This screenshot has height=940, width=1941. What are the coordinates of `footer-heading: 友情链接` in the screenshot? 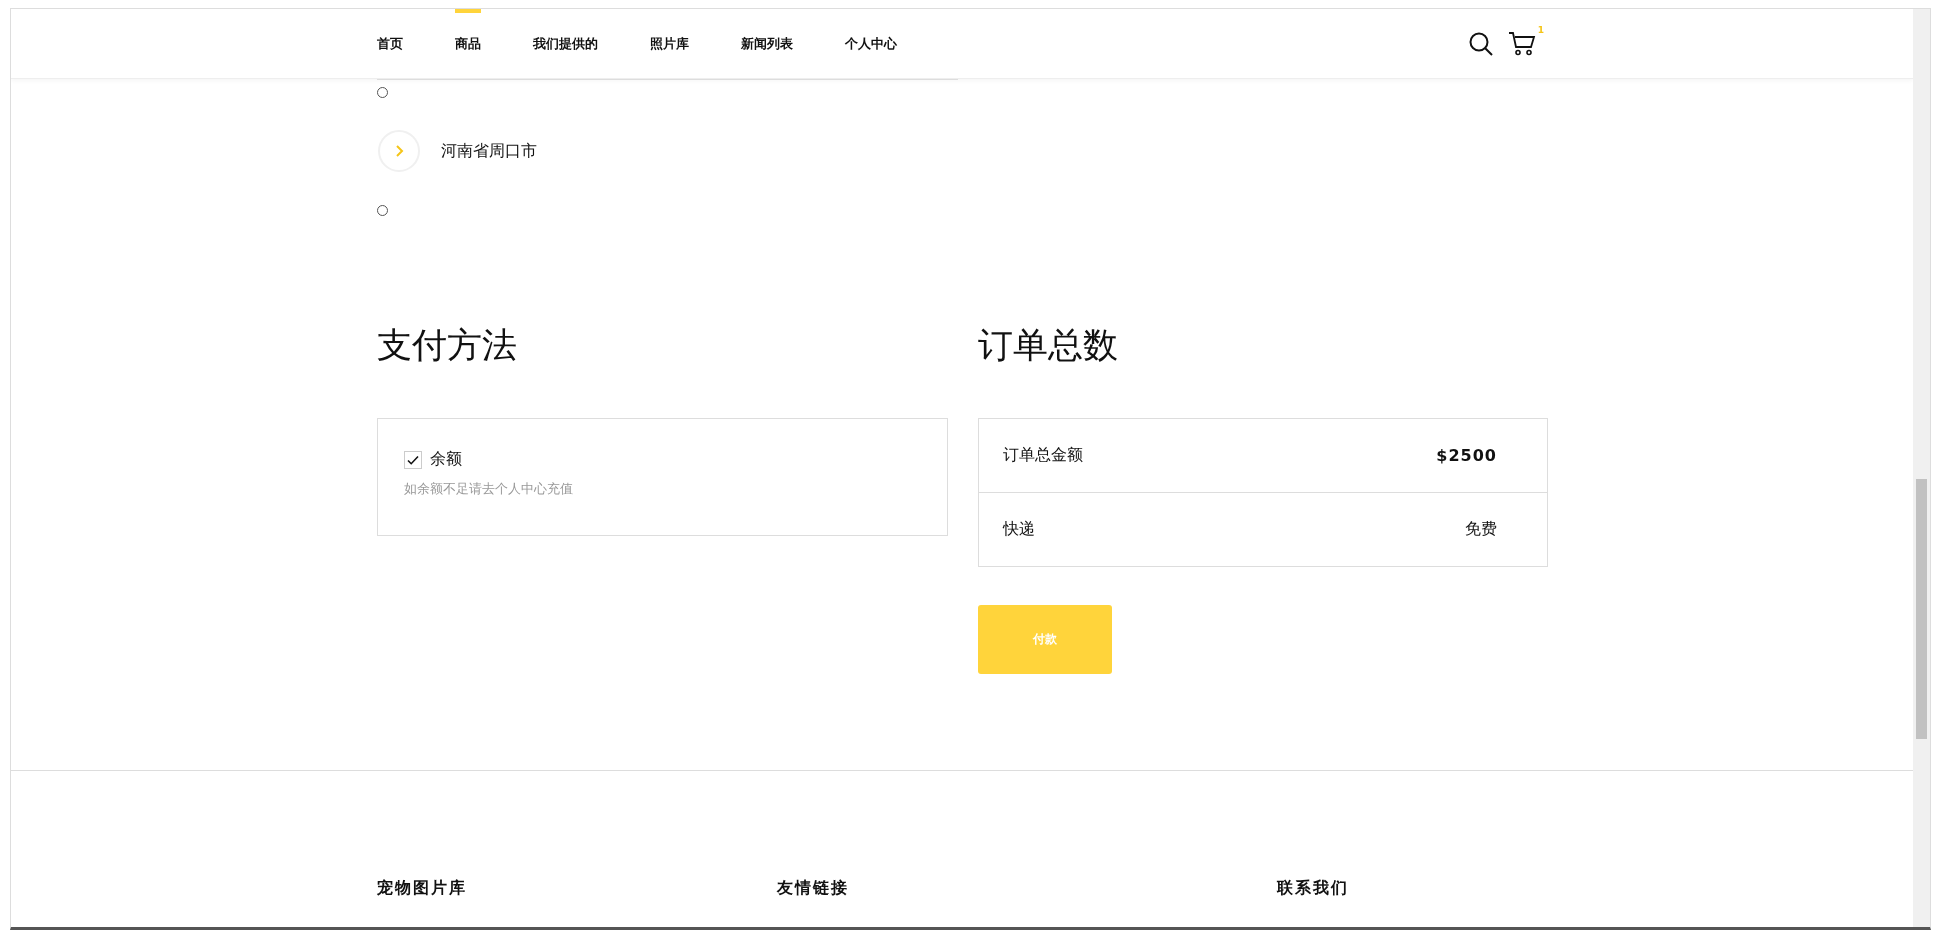 It's located at (813, 888).